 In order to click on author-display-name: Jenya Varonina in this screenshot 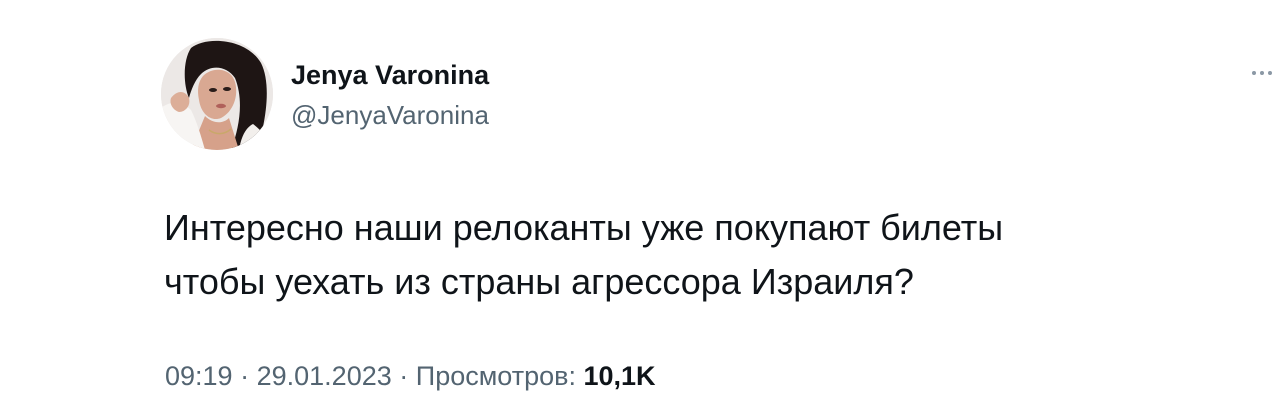, I will do `click(390, 75)`.